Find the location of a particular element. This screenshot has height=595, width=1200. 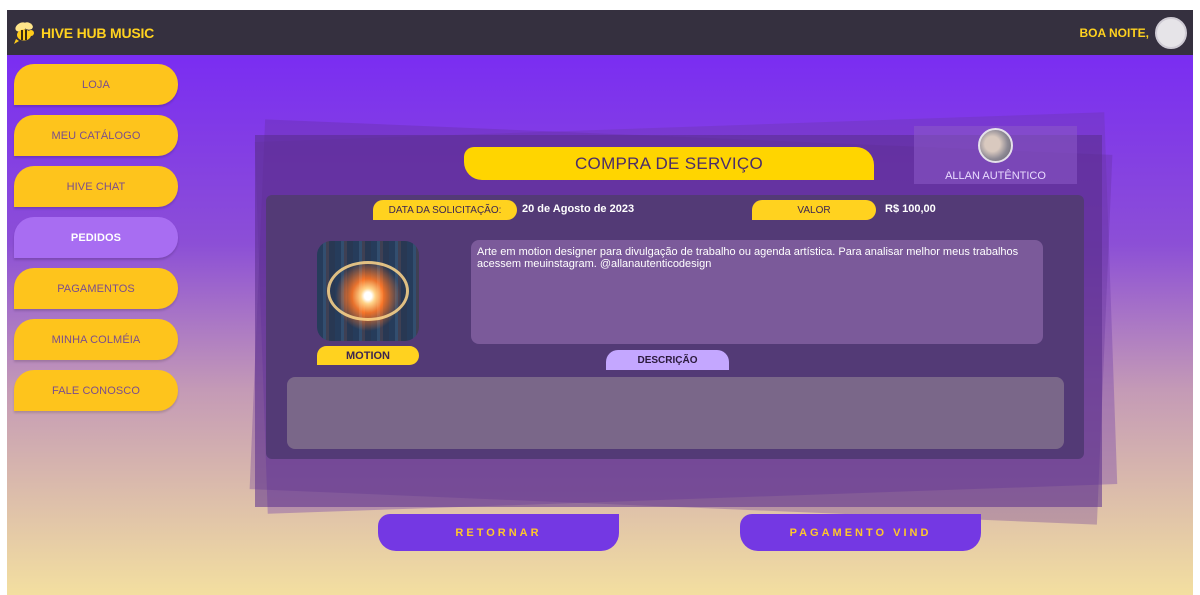

sidebar-item-loja: LOJA is located at coordinates (96, 84).